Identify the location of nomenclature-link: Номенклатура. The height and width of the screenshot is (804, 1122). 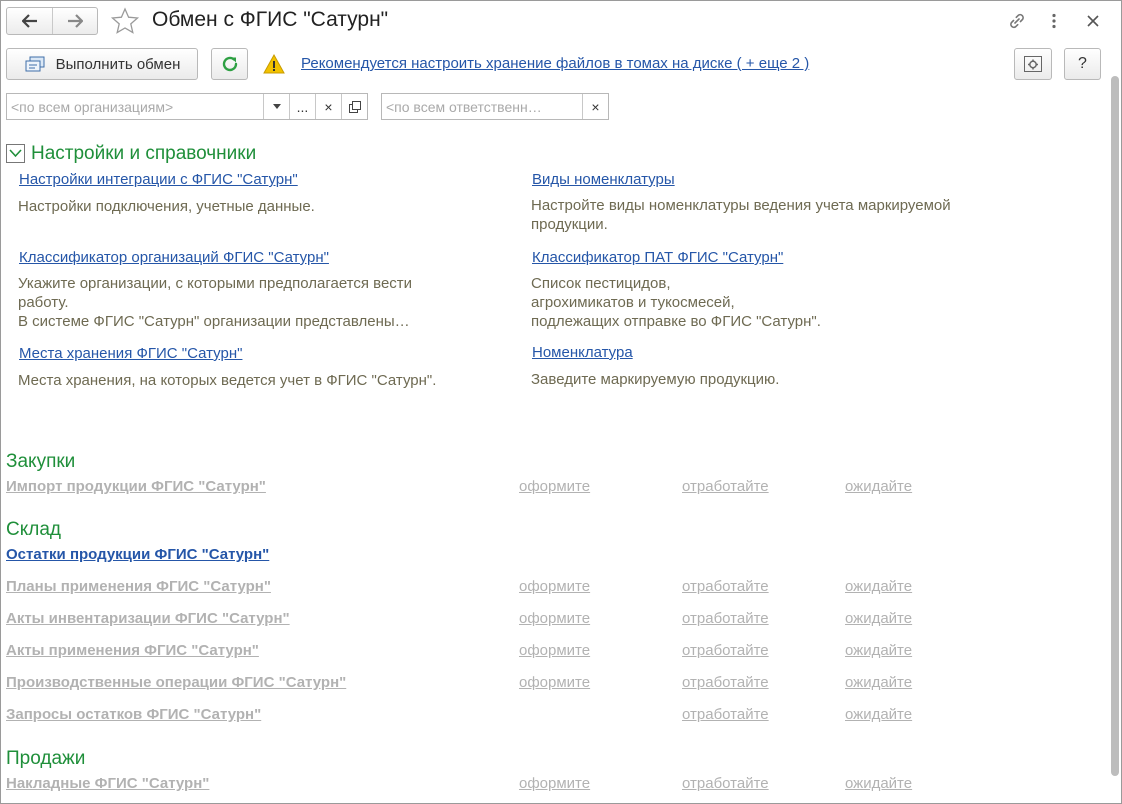
(582, 352).